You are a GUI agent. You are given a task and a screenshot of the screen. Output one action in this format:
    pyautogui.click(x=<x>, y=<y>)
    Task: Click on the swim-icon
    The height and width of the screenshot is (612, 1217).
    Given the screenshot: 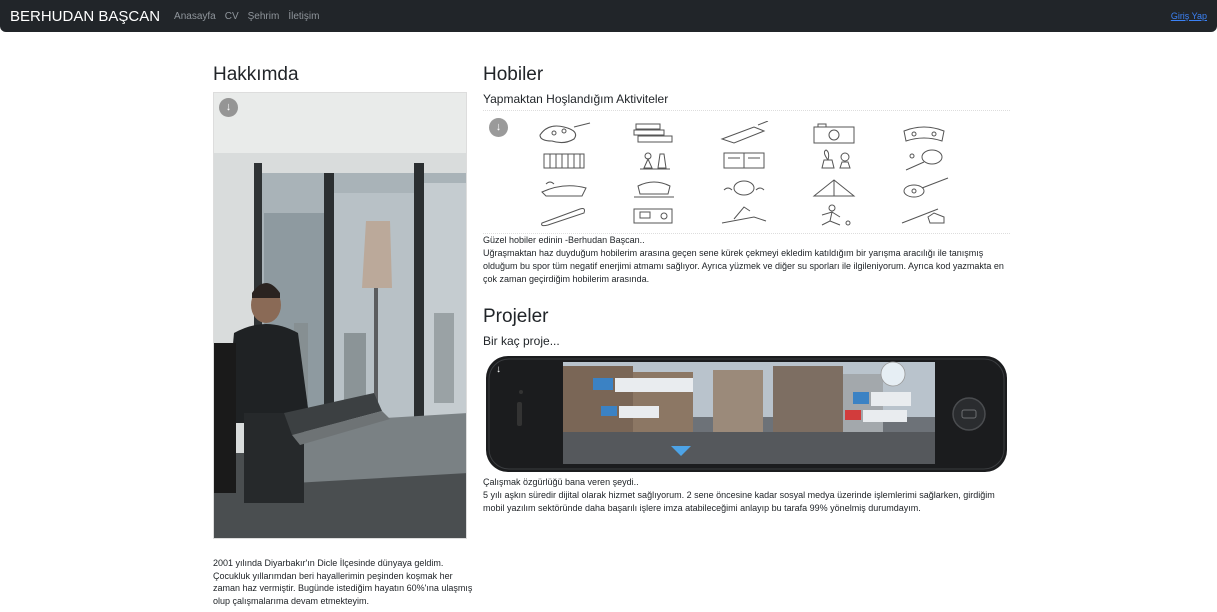 What is the action you would take?
    pyautogui.click(x=744, y=188)
    